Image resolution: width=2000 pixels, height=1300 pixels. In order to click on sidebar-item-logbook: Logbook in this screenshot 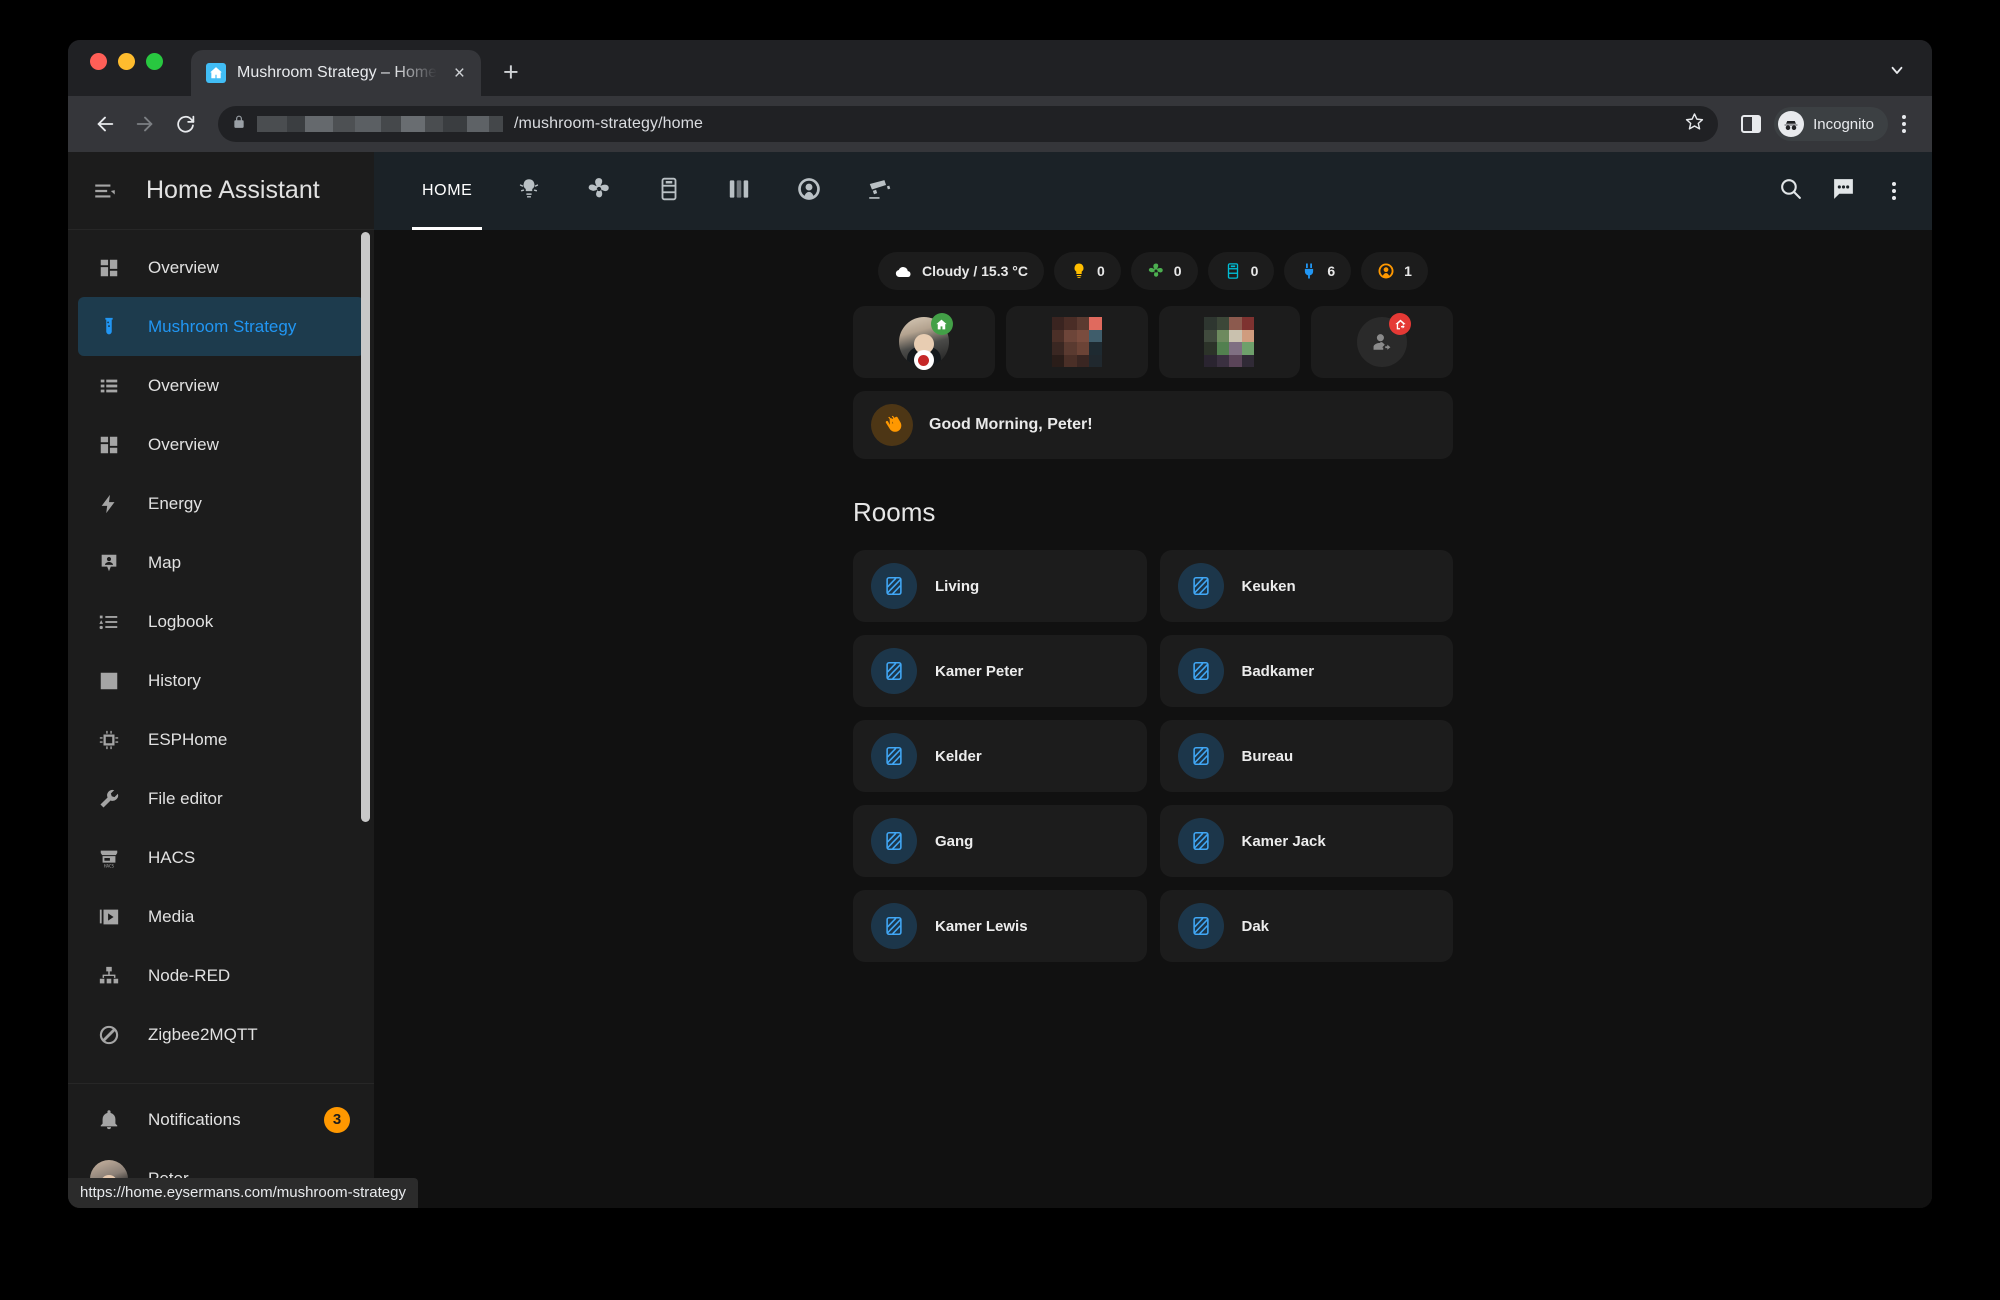, I will do `click(221, 621)`.